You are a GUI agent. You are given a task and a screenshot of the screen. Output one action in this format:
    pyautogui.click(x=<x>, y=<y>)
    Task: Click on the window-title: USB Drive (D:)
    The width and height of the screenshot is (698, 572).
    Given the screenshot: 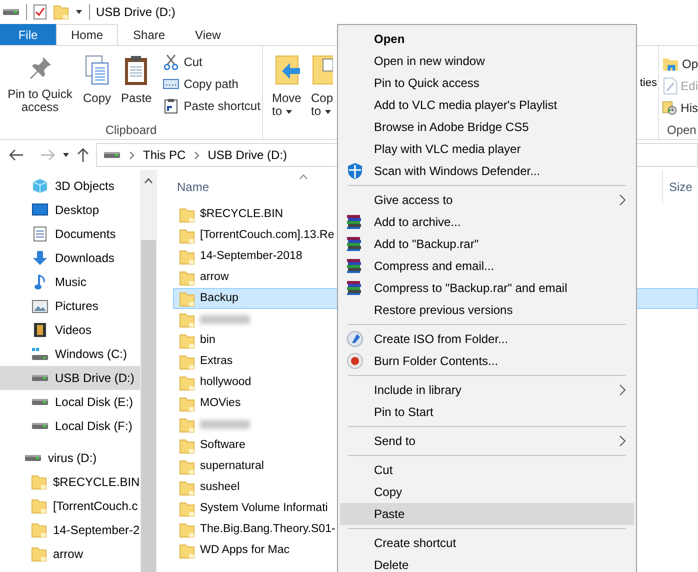 What is the action you would take?
    pyautogui.click(x=136, y=12)
    